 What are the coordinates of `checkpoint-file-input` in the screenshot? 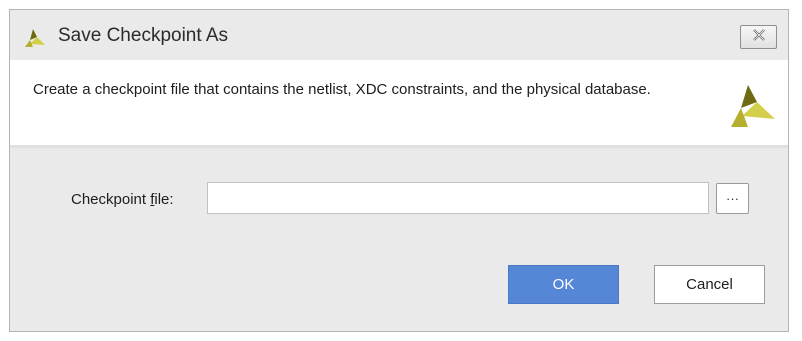 It's located at (458, 198).